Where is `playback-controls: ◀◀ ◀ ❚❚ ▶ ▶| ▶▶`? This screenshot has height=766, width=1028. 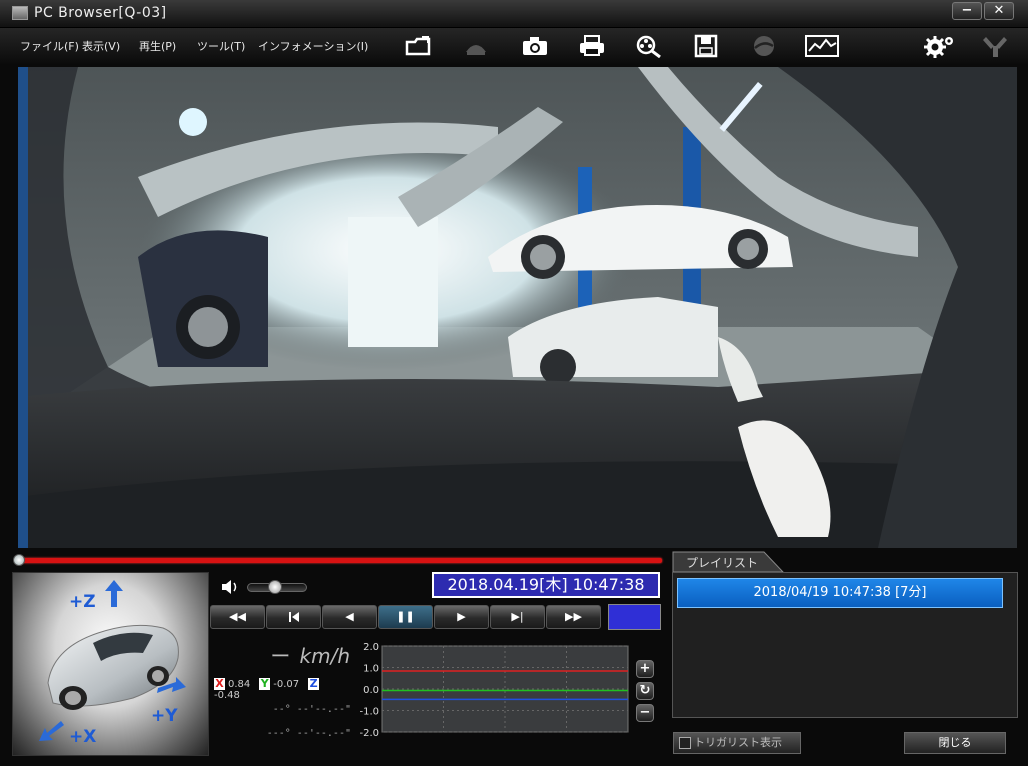 playback-controls: ◀◀ ◀ ❚❚ ▶ ▶| ▶▶ is located at coordinates (405, 617).